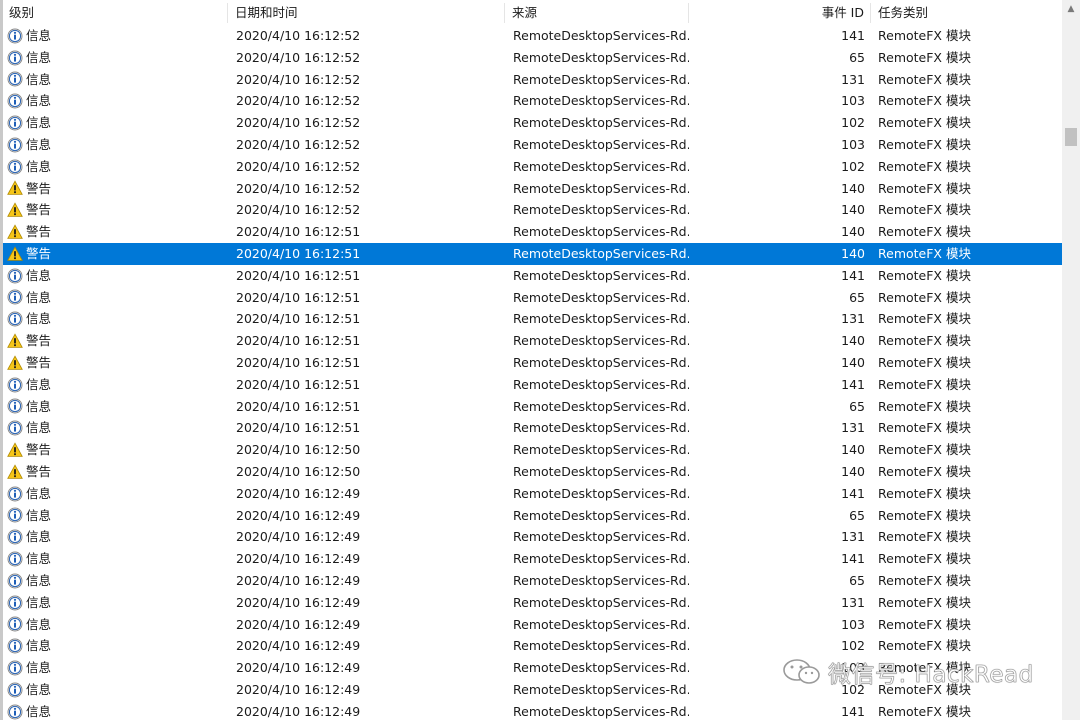 This screenshot has width=1080, height=720. I want to click on column-header-level: 级别, so click(115, 13).